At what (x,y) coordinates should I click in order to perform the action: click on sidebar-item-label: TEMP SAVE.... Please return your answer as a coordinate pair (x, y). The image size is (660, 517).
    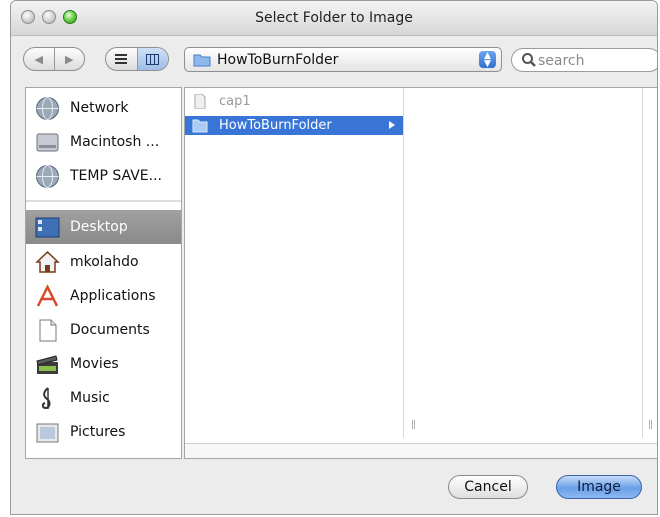
    Looking at the image, I should click on (116, 176).